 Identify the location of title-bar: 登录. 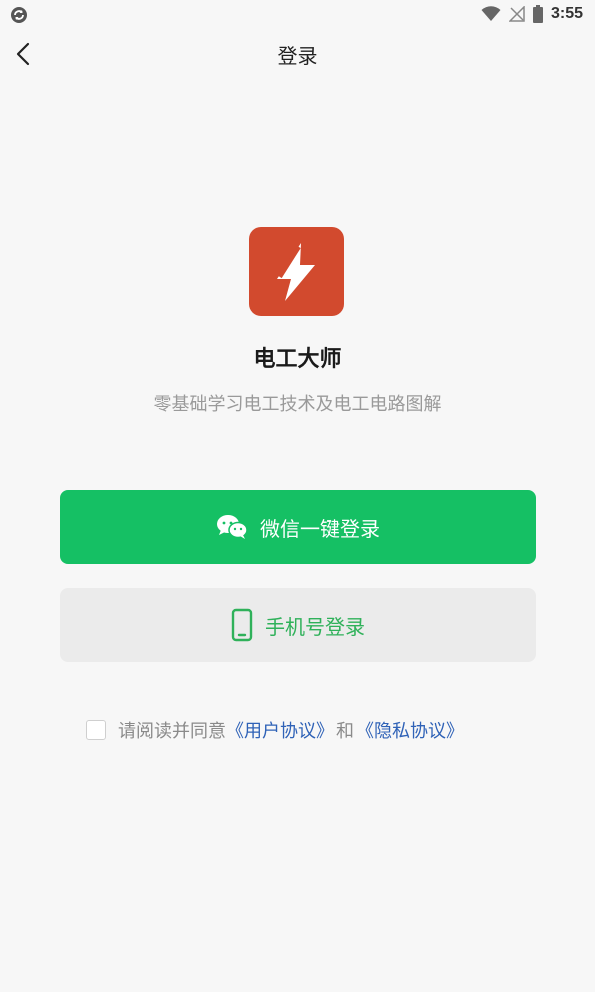
(297, 53).